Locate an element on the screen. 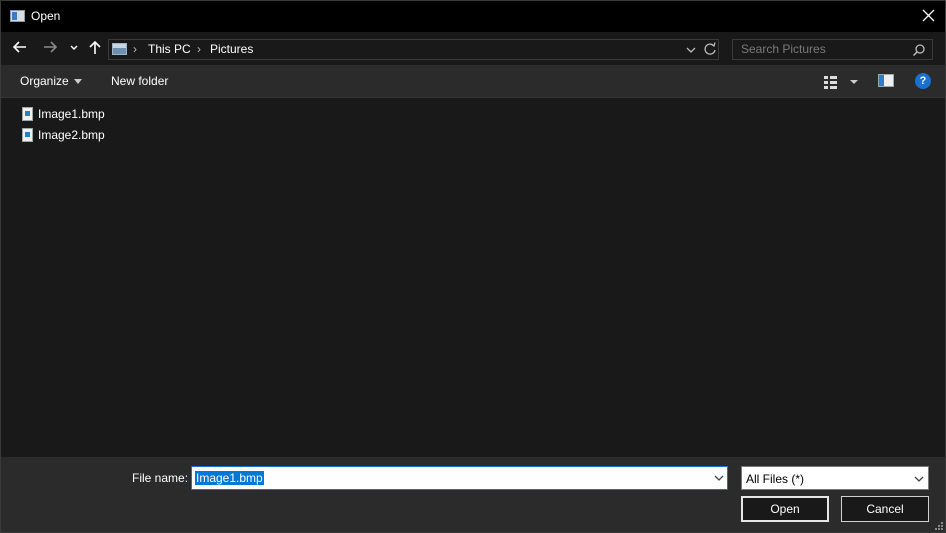  breadcrumb-pictures: Pictures is located at coordinates (231, 49).